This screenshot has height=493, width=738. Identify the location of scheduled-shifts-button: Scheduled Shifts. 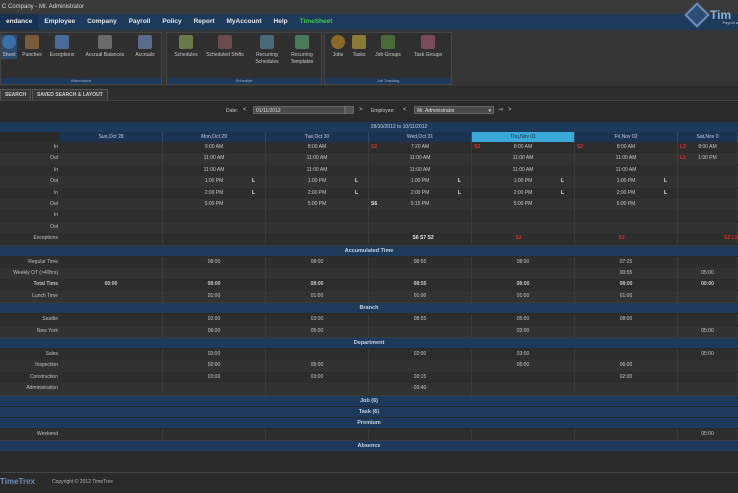
(225, 47).